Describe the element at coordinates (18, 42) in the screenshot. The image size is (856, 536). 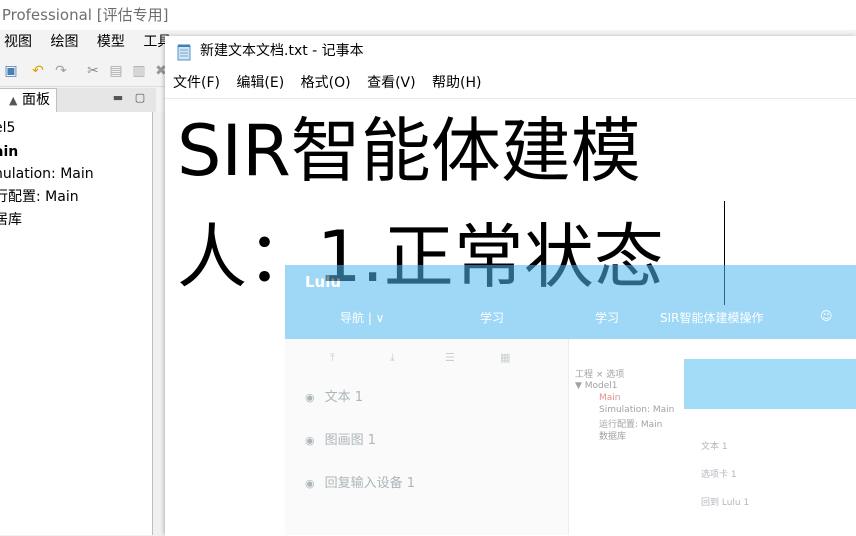
I see `ide-menu-view: 视图` at that location.